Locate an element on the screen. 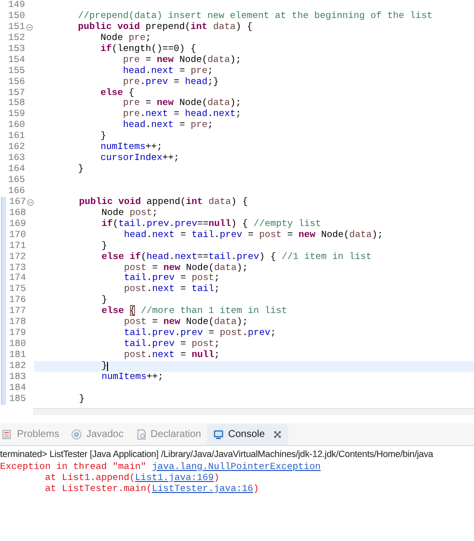 This screenshot has height=541, width=474. line-number: 155 is located at coordinates (16, 71).